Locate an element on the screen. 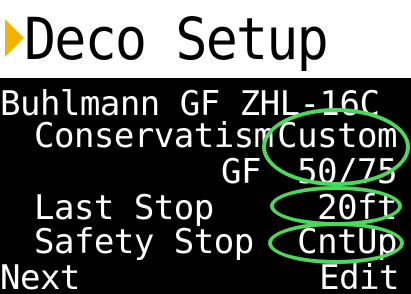  safety-stop-label: Safety Stop is located at coordinates (144, 242).